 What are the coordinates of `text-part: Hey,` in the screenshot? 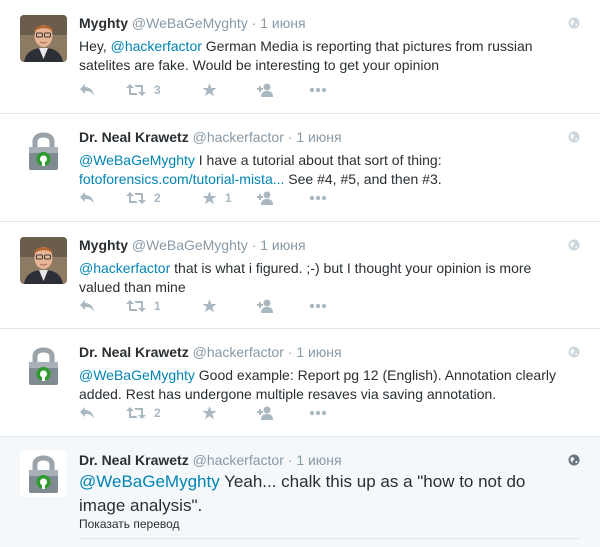 It's located at (95, 46).